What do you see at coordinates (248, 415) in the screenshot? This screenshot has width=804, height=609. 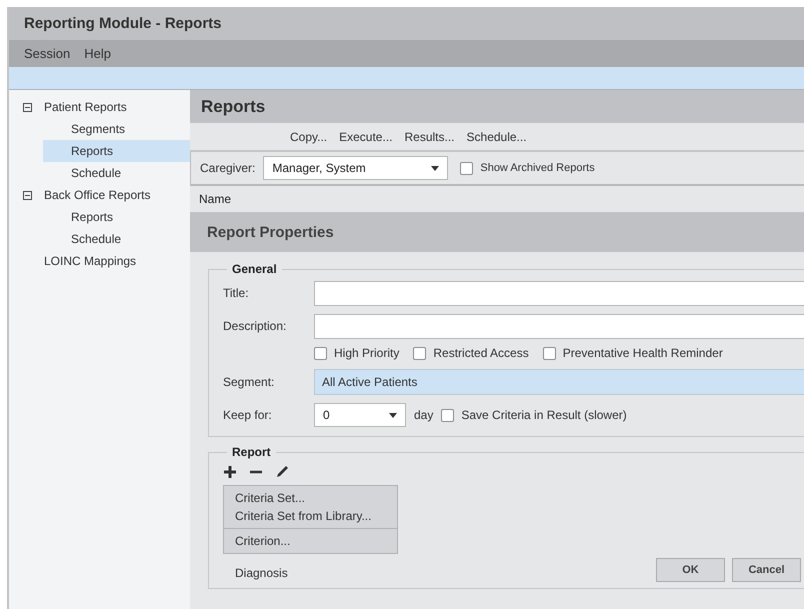 I see `field-label: Keep for:` at bounding box center [248, 415].